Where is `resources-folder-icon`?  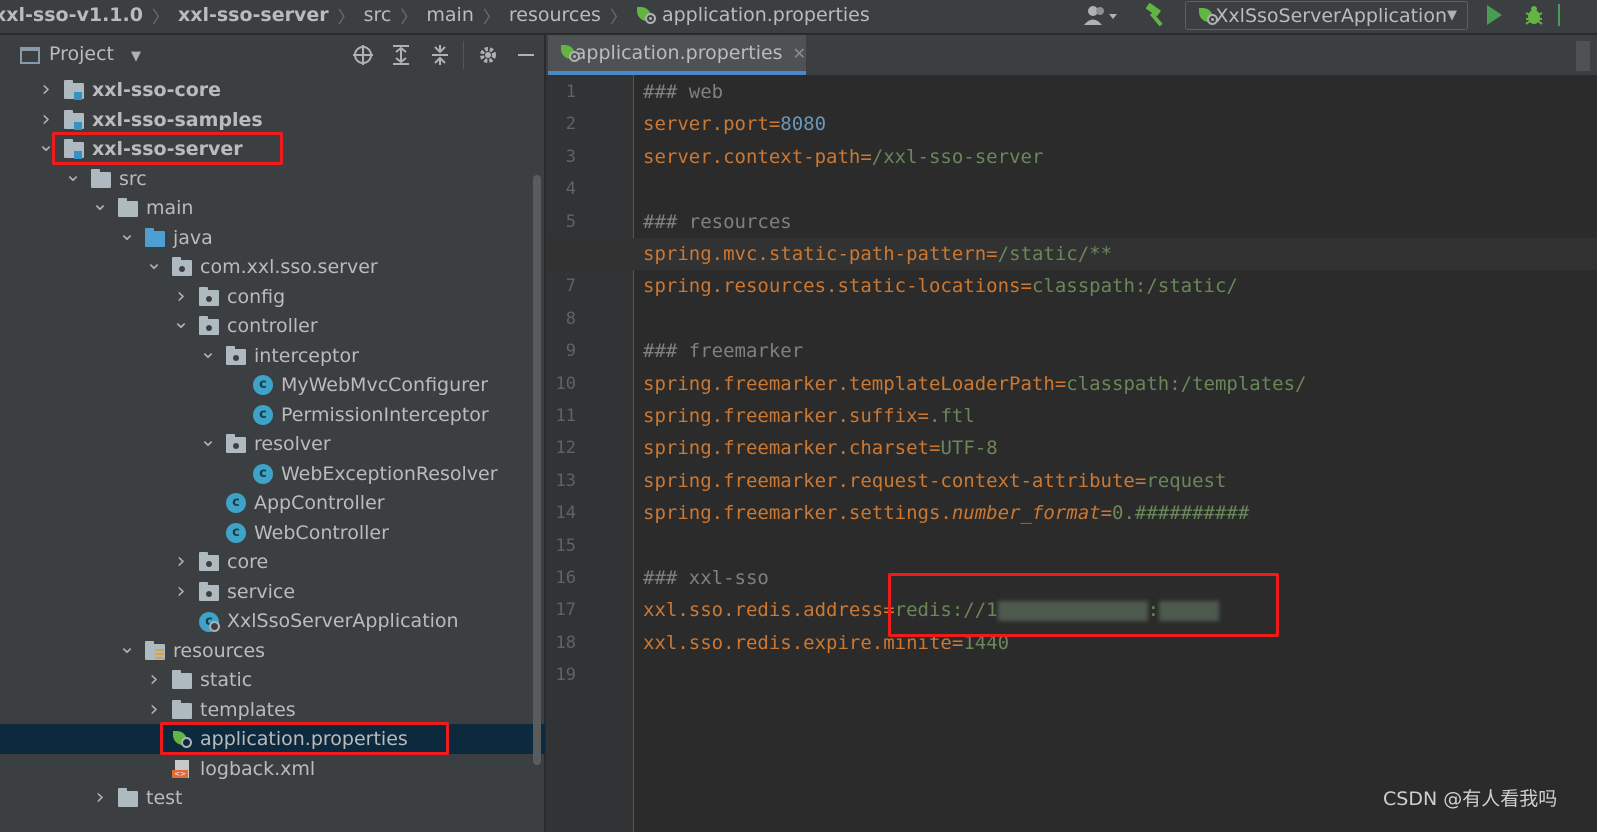 resources-folder-icon is located at coordinates (155, 650).